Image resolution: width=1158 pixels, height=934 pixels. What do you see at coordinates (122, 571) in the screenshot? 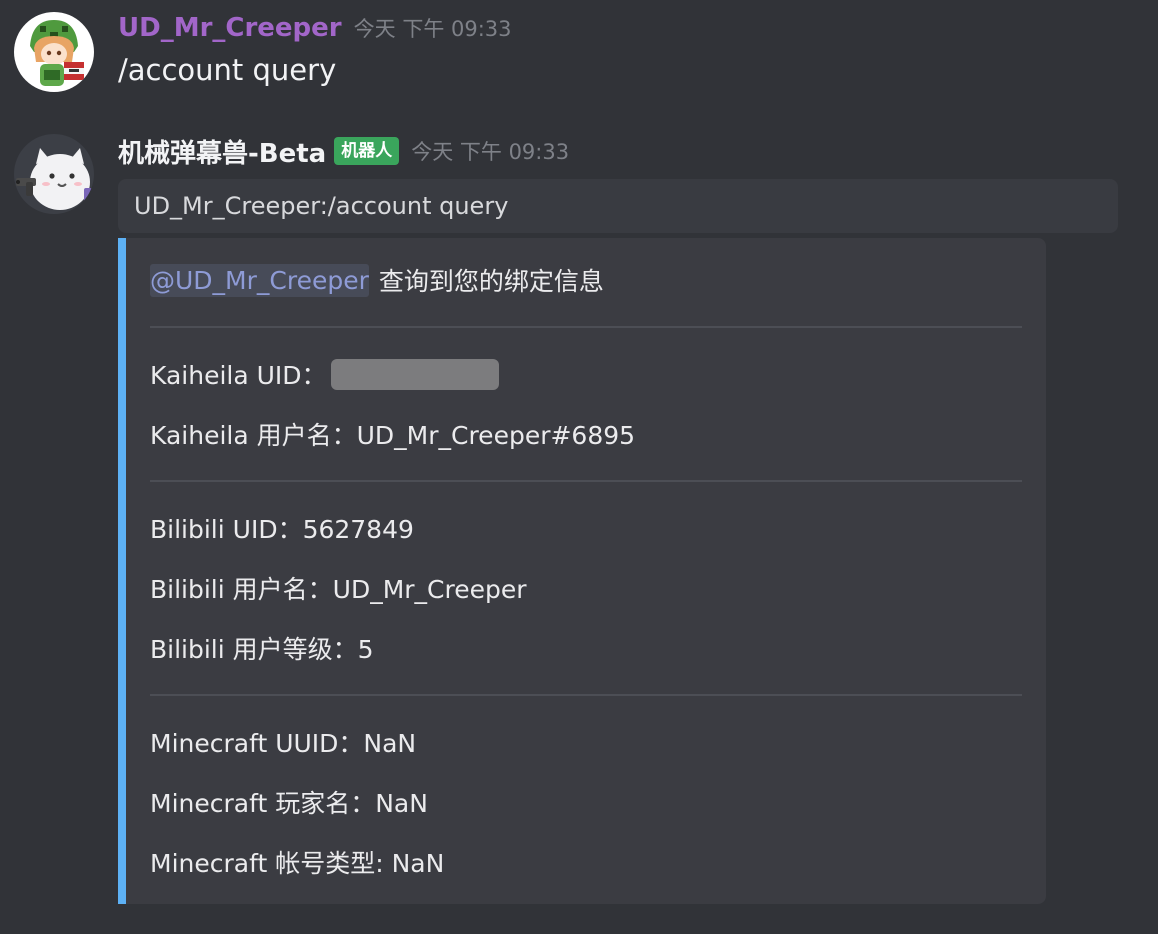
I see `card-accent-bar` at bounding box center [122, 571].